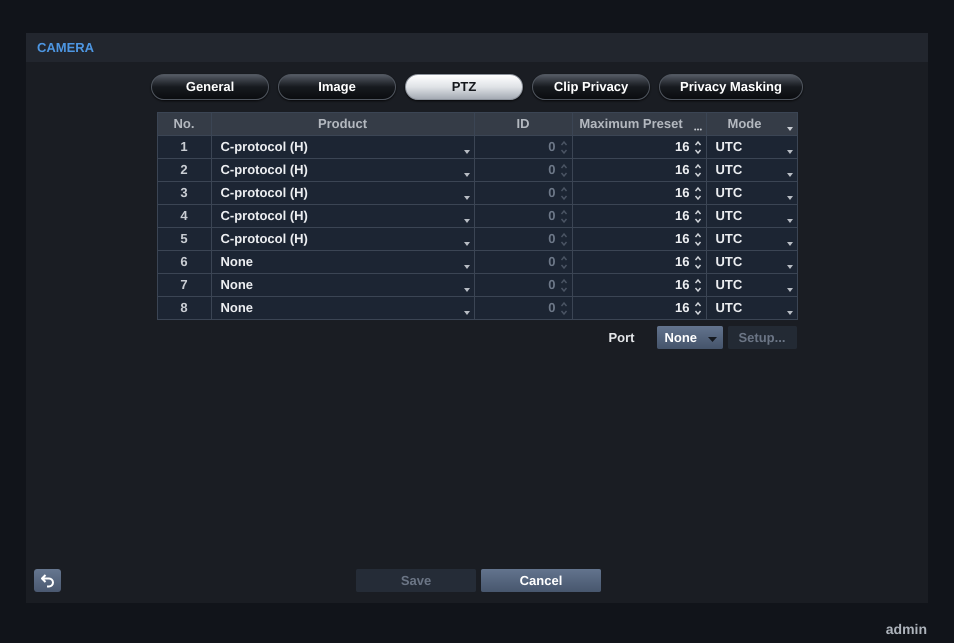  What do you see at coordinates (185, 193) in the screenshot?
I see `row-number: 3` at bounding box center [185, 193].